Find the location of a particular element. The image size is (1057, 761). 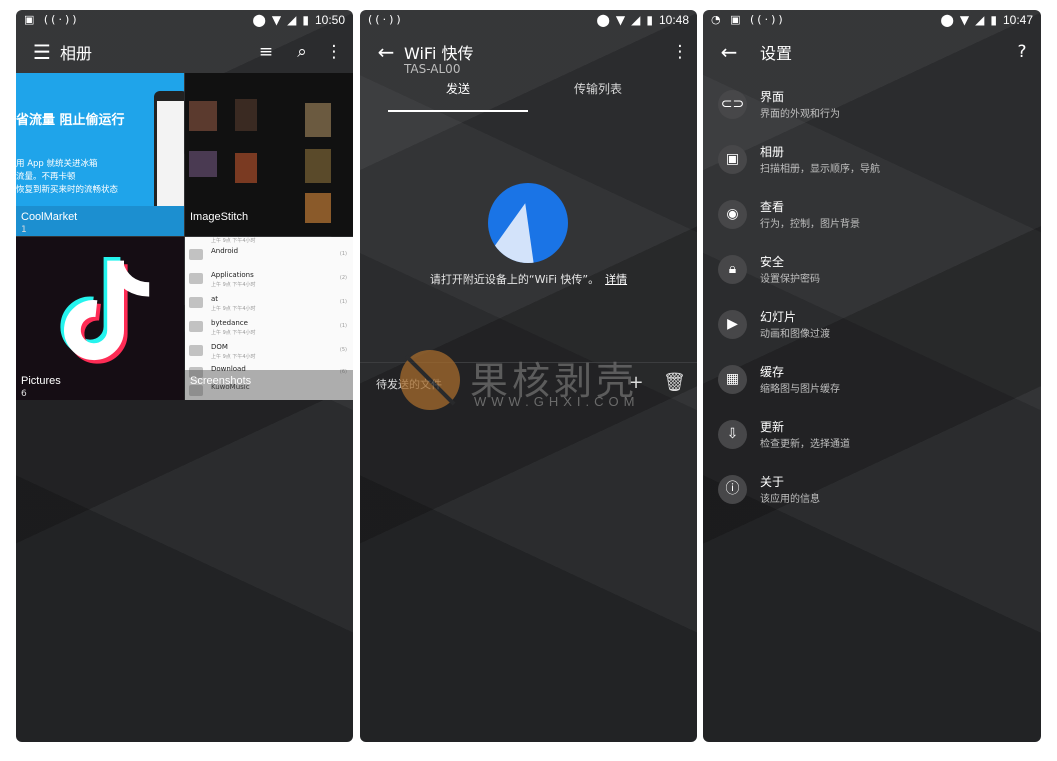

status-right: ⬤ ▼ ◢ ▮ 10:47 is located at coordinates (986, 20).